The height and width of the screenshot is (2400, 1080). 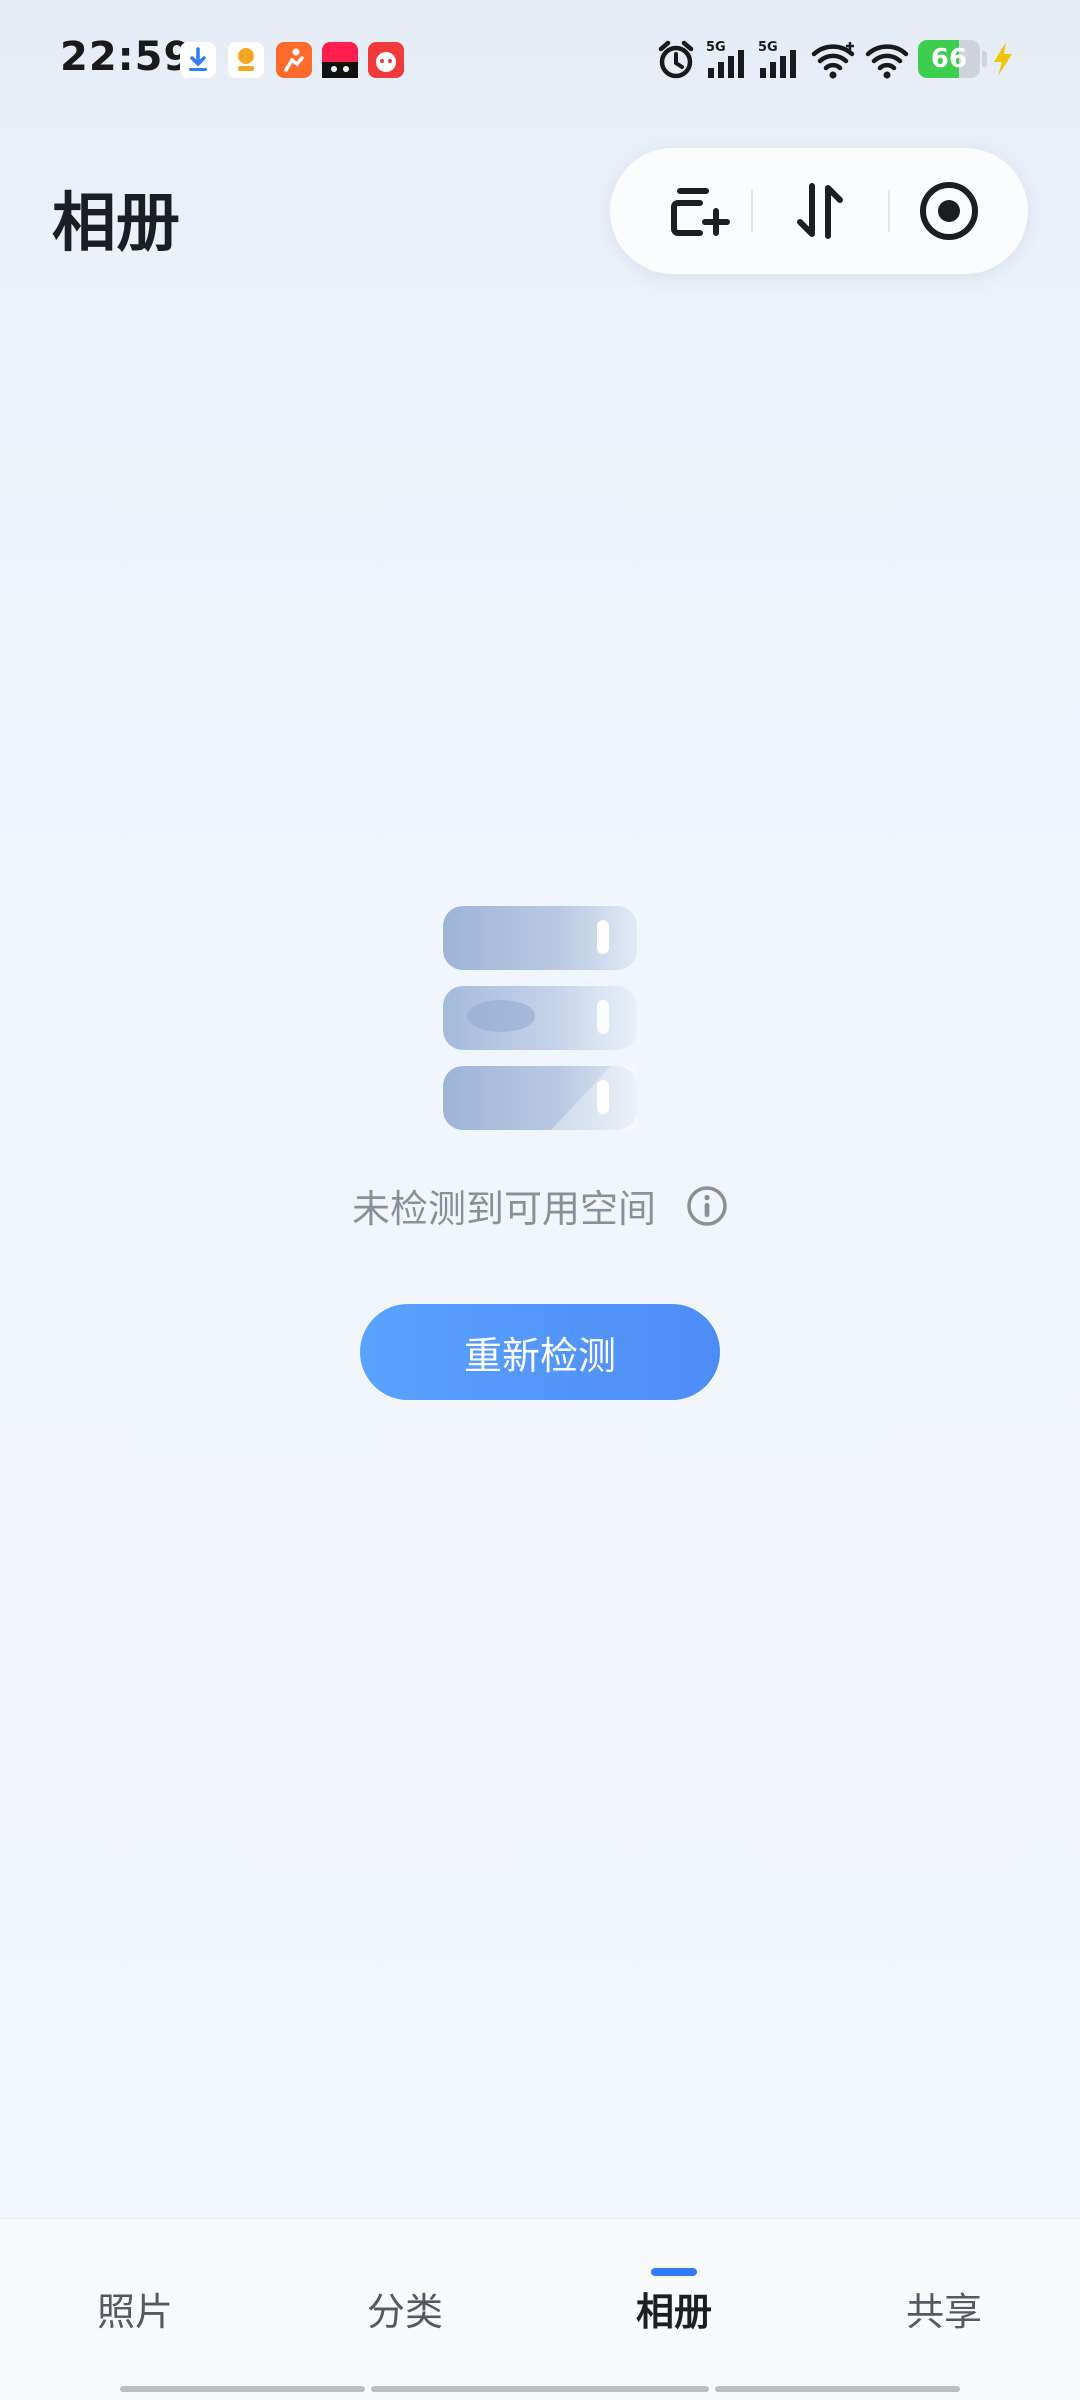 What do you see at coordinates (540, 2309) in the screenshot?
I see `bottom-nav: 照片 分类 相册 共享` at bounding box center [540, 2309].